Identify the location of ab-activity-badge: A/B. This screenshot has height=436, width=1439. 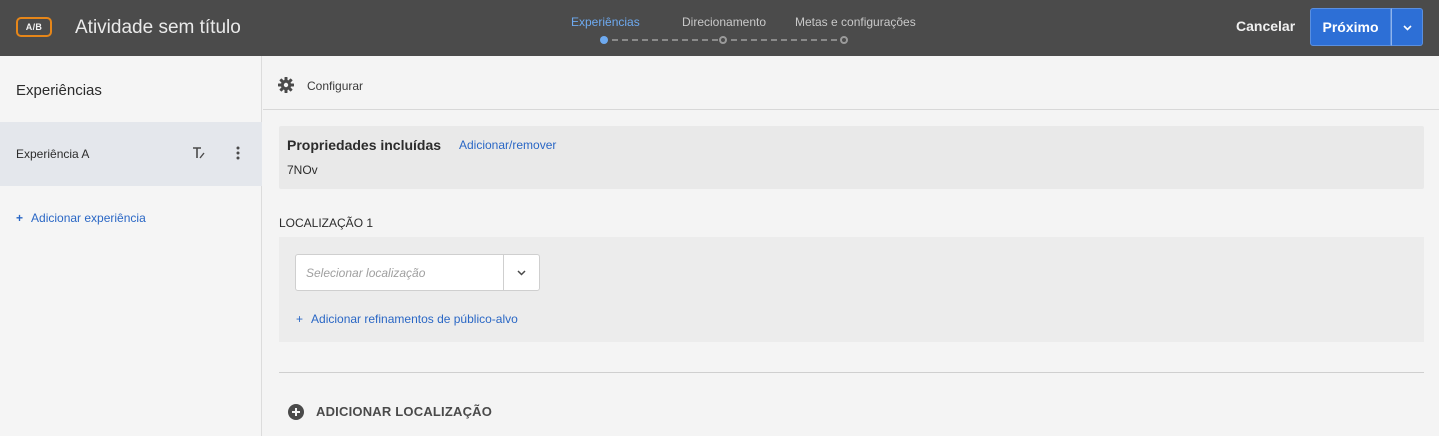
(34, 27).